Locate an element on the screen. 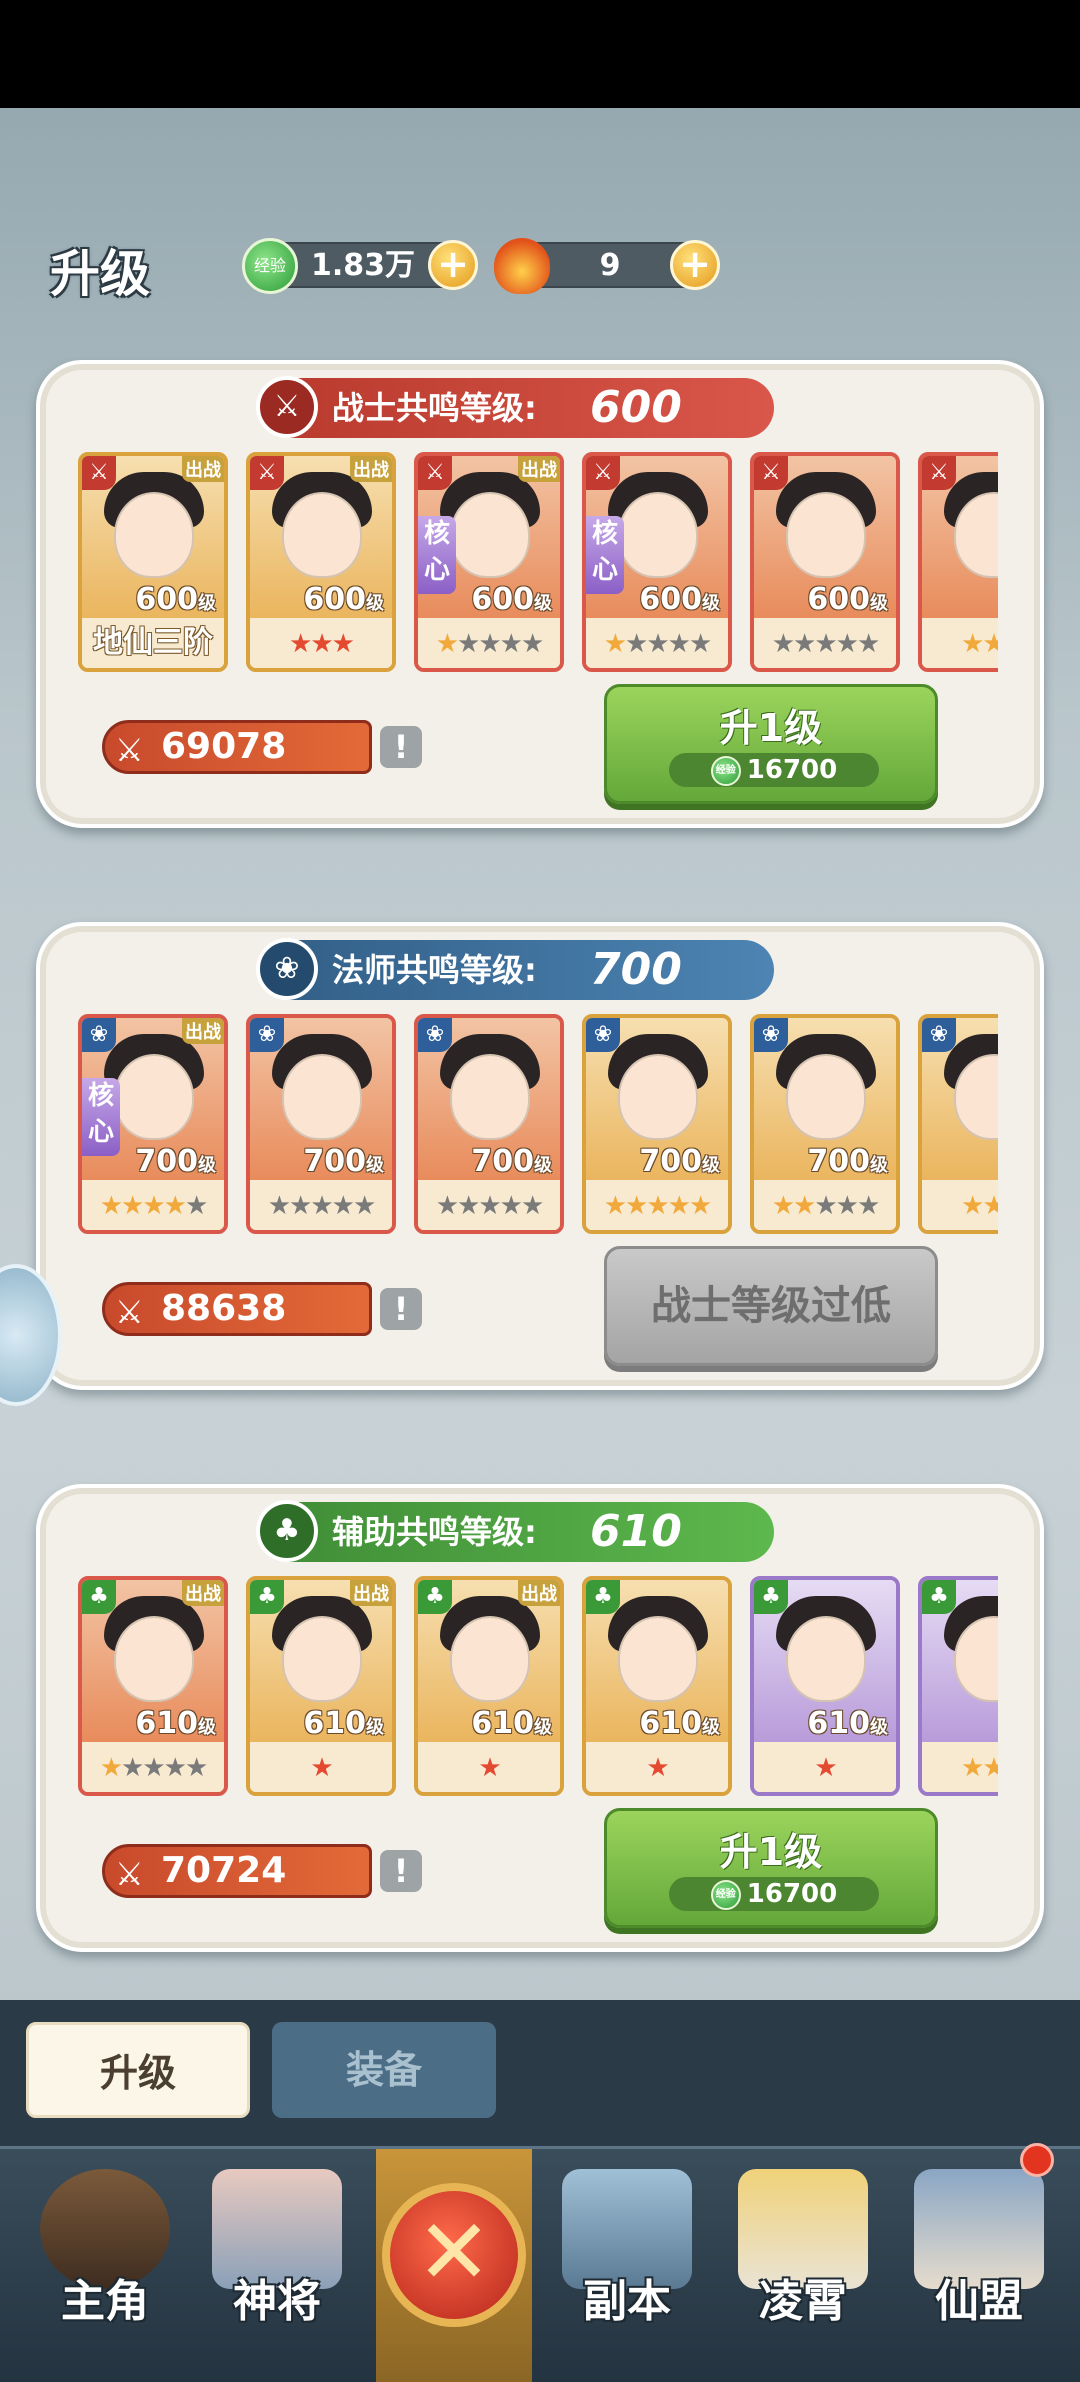 The height and width of the screenshot is (2382, 1080). hero-rank: 地仙三阶 is located at coordinates (153, 642).